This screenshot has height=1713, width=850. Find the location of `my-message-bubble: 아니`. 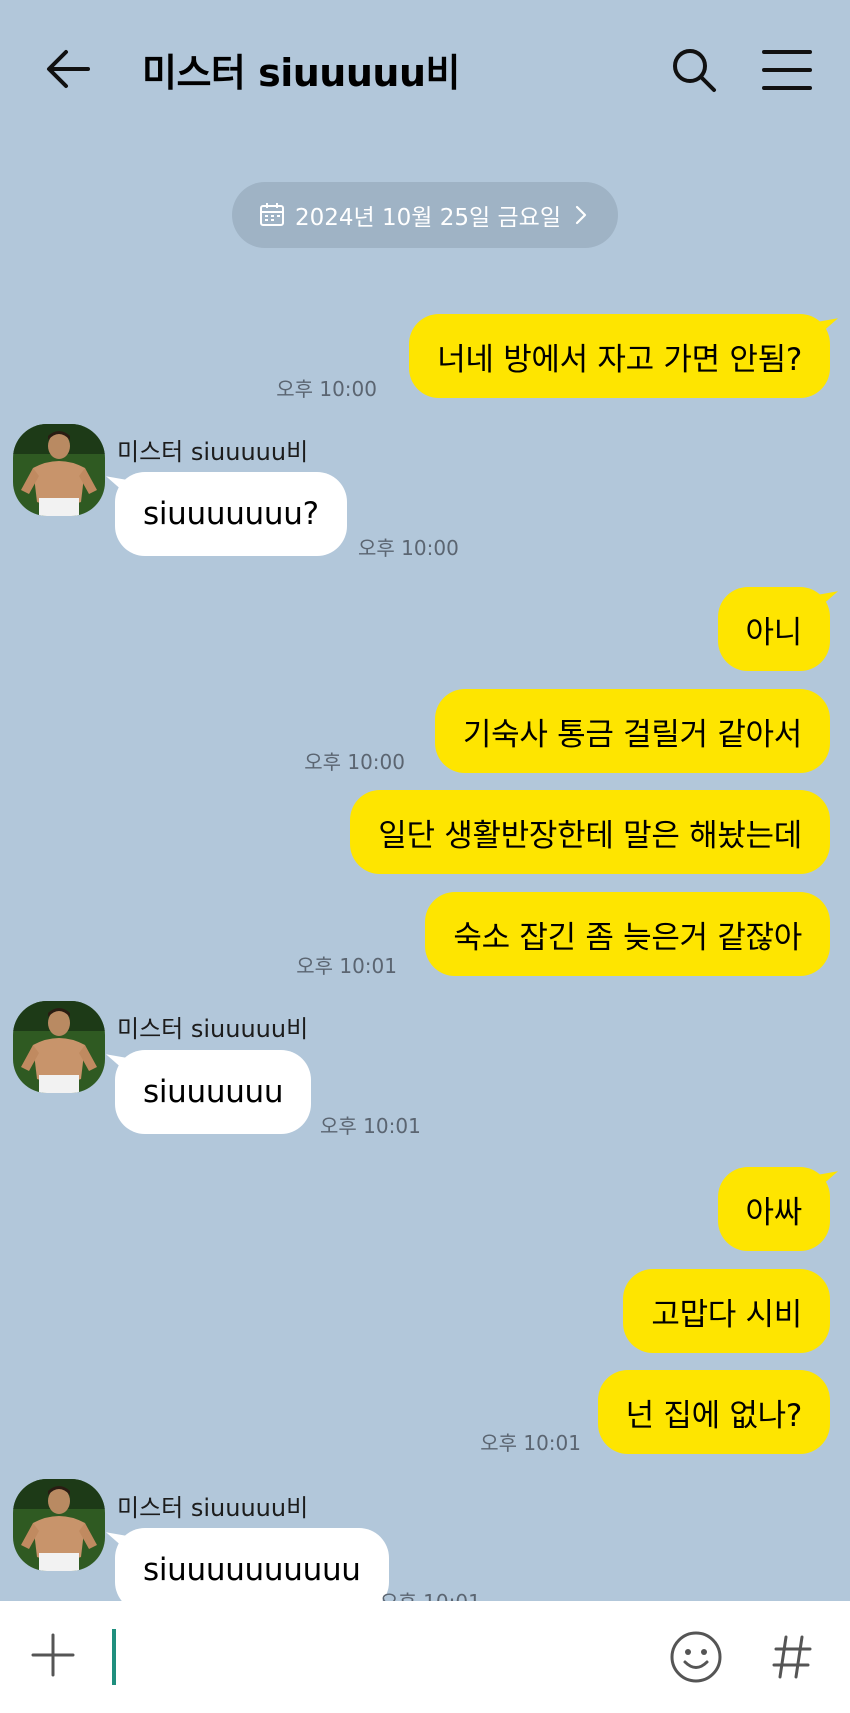

my-message-bubble: 아니 is located at coordinates (773, 629).